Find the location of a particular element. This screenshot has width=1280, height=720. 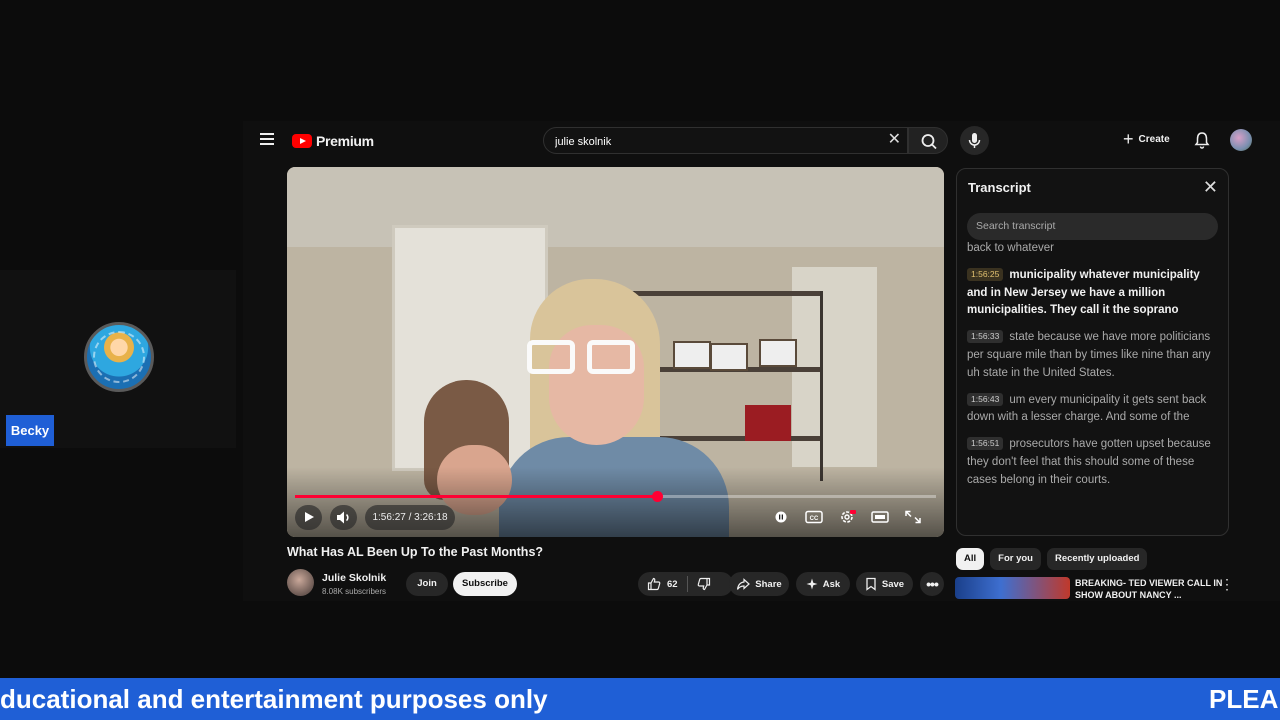

top-bar: Premium ✕ + Create is located at coordinates (761, 141).